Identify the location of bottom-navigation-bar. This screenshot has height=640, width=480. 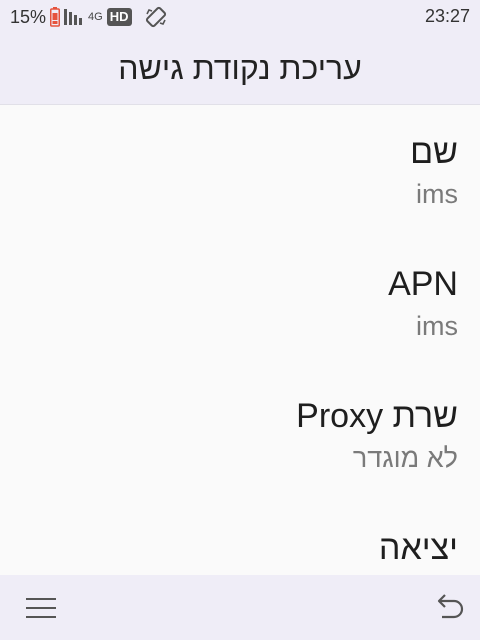
(240, 607).